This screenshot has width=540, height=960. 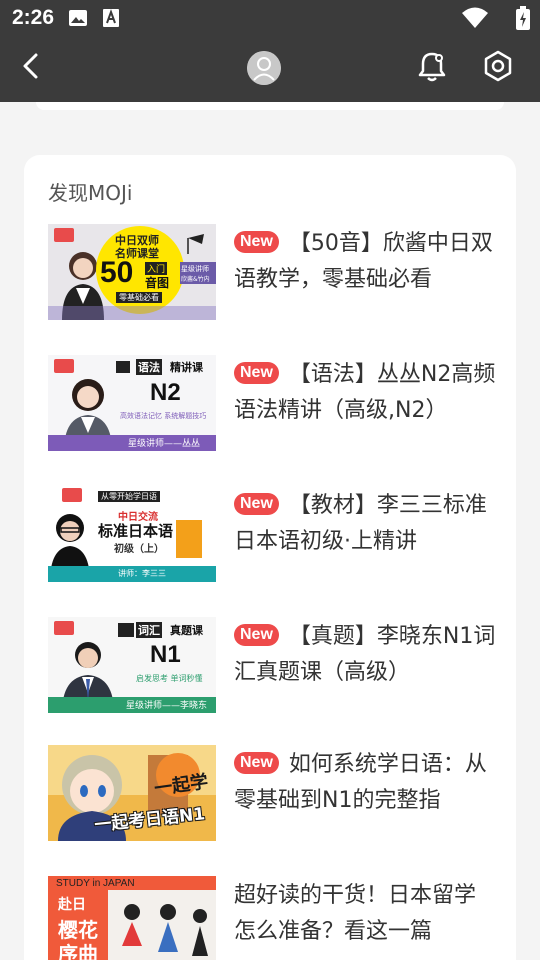 What do you see at coordinates (157, 283) in the screenshot?
I see `thumbnail-tag2: 音图` at bounding box center [157, 283].